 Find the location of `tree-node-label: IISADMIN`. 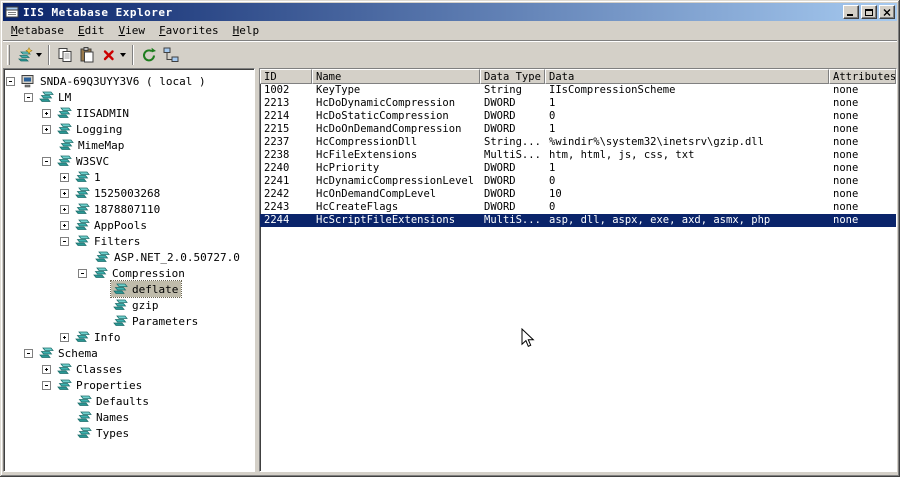

tree-node-label: IISADMIN is located at coordinates (102, 113).